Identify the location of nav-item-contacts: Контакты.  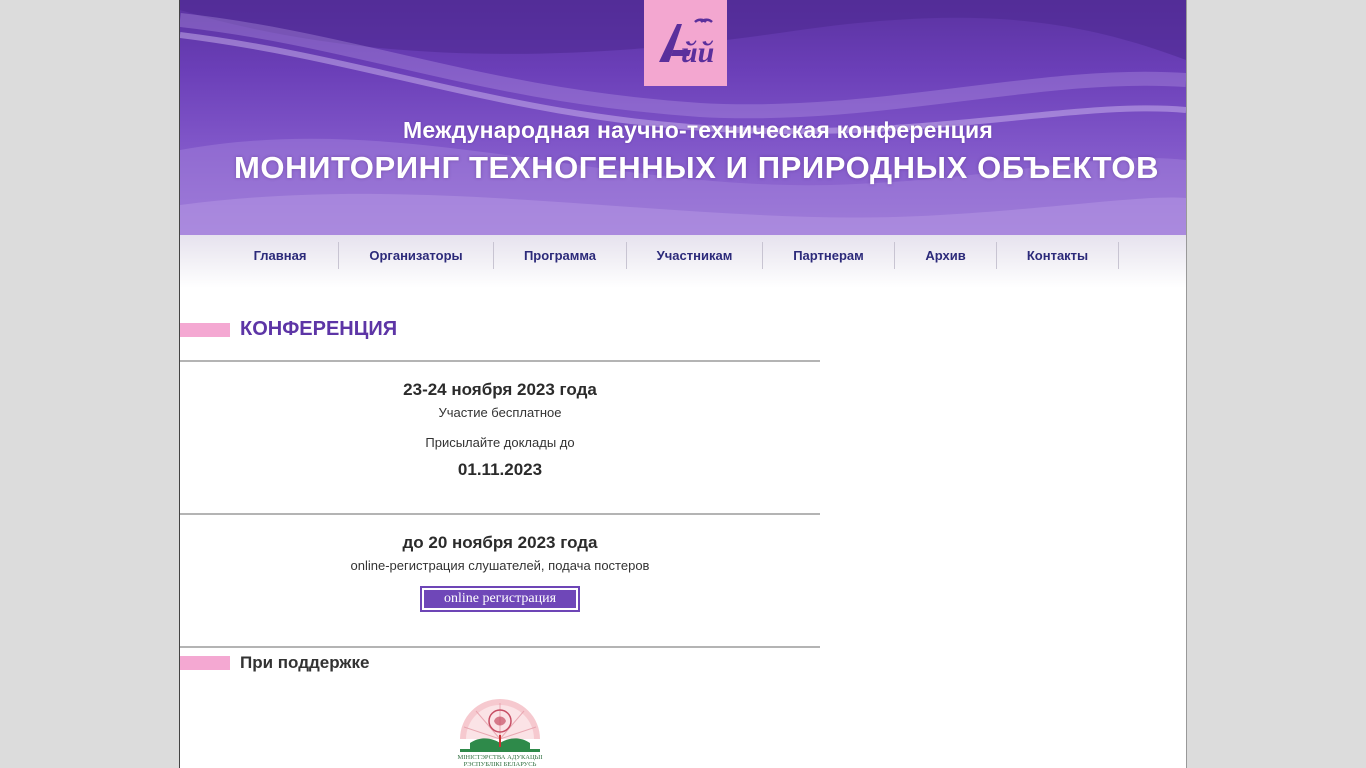
(1058, 255).